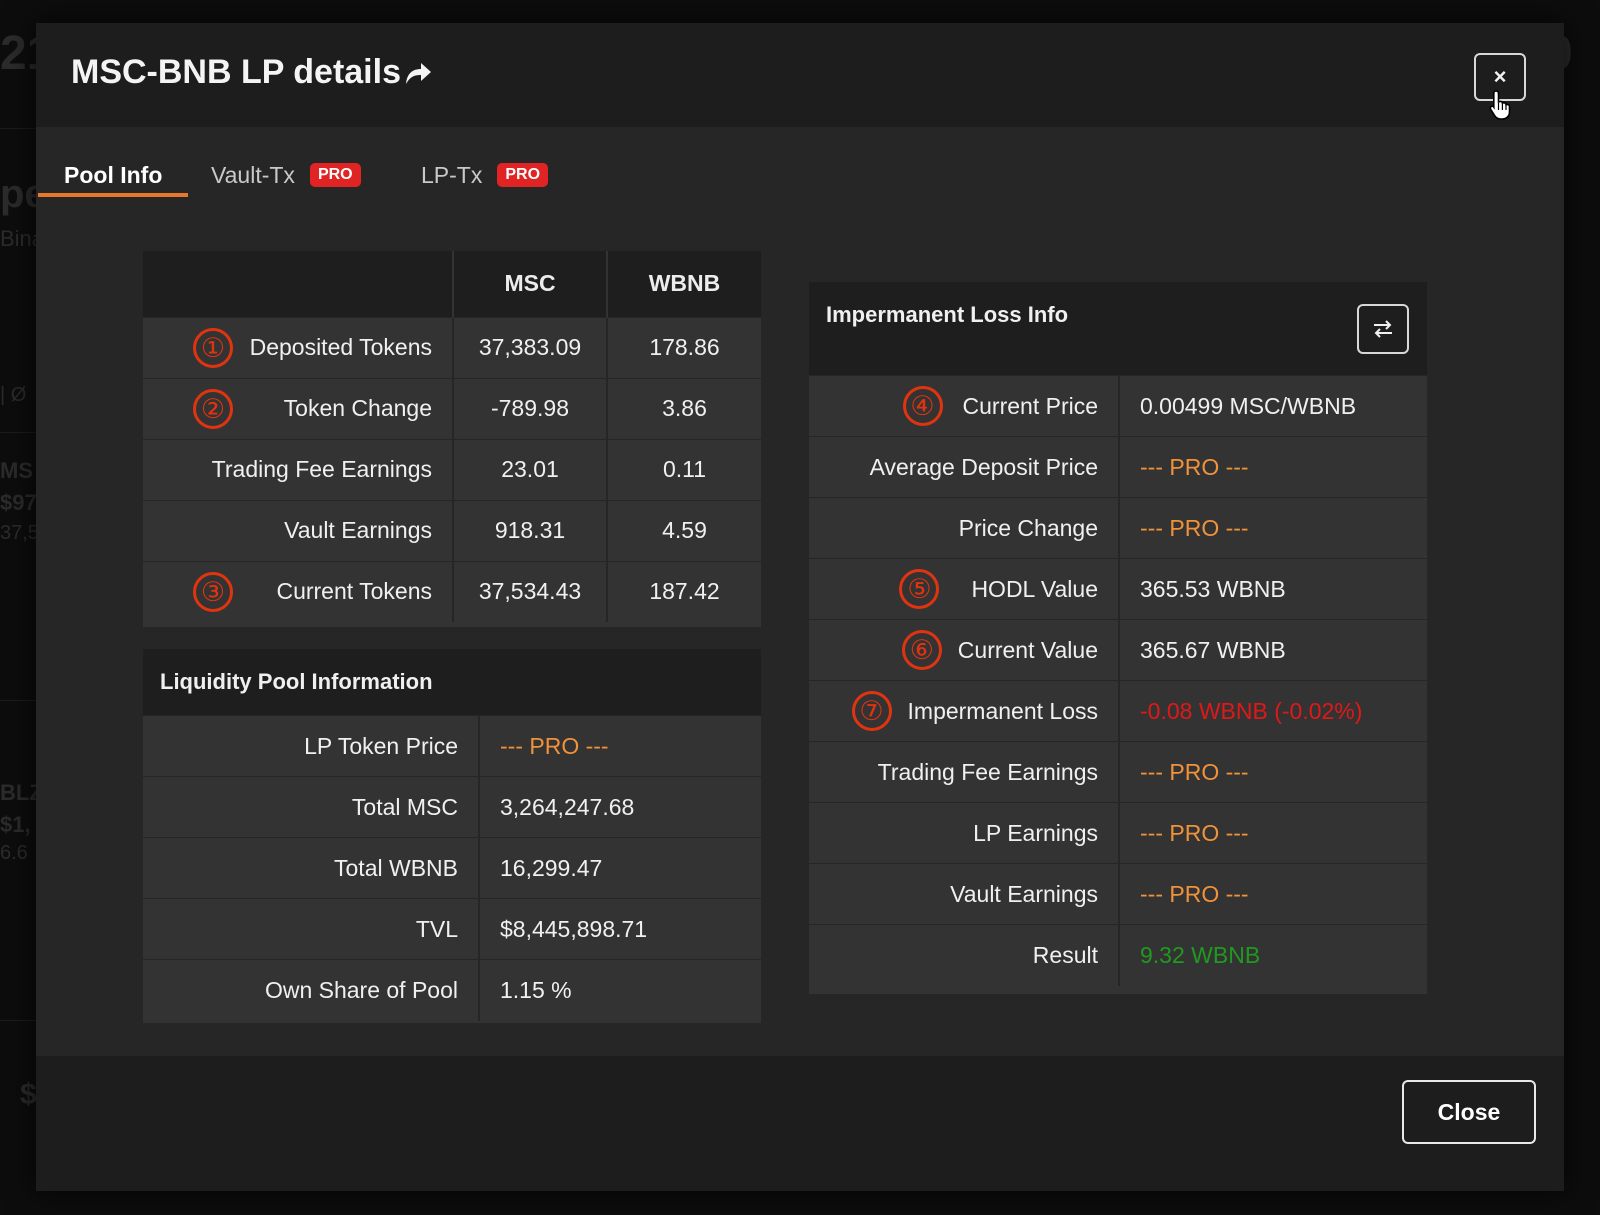 The width and height of the screenshot is (1600, 1215). I want to click on share-icon, so click(418, 73).